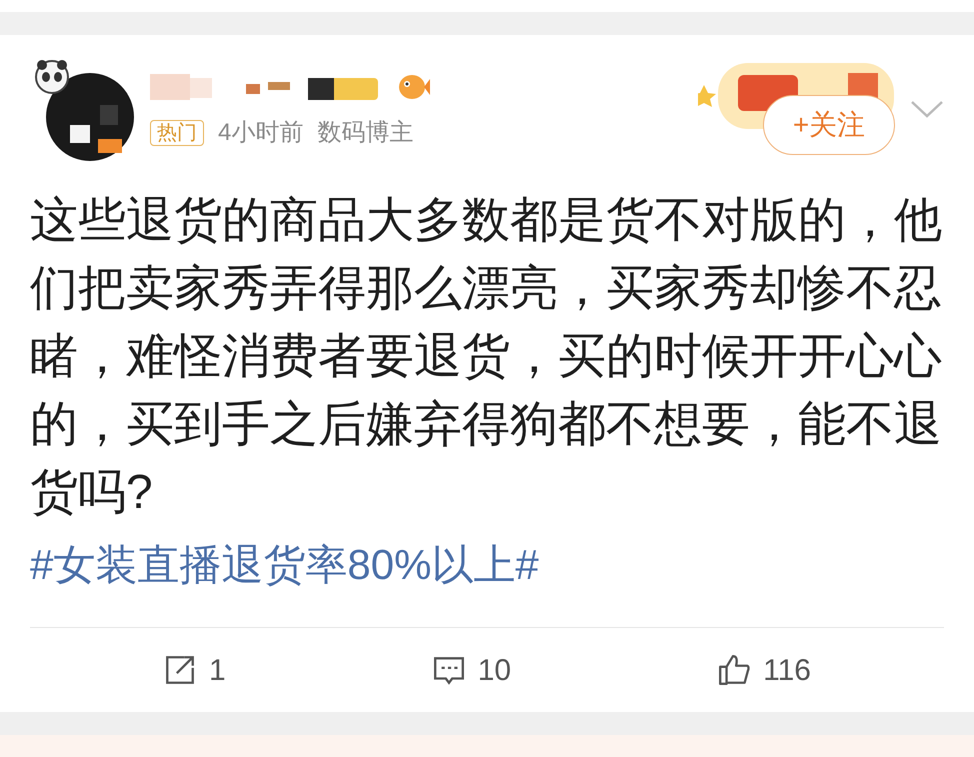 The image size is (974, 757). What do you see at coordinates (764, 670) in the screenshot?
I see `like-button: 116` at bounding box center [764, 670].